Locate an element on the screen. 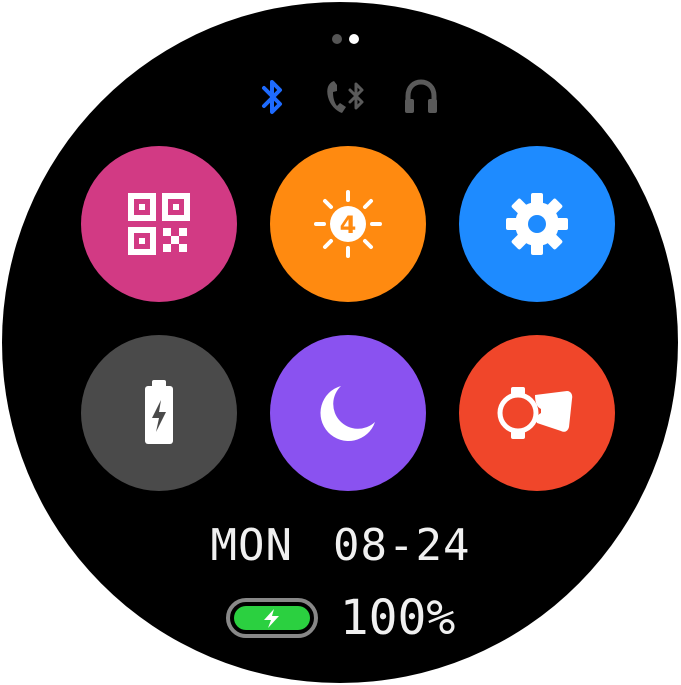 The image size is (681, 685). settings-button is located at coordinates (537, 224).